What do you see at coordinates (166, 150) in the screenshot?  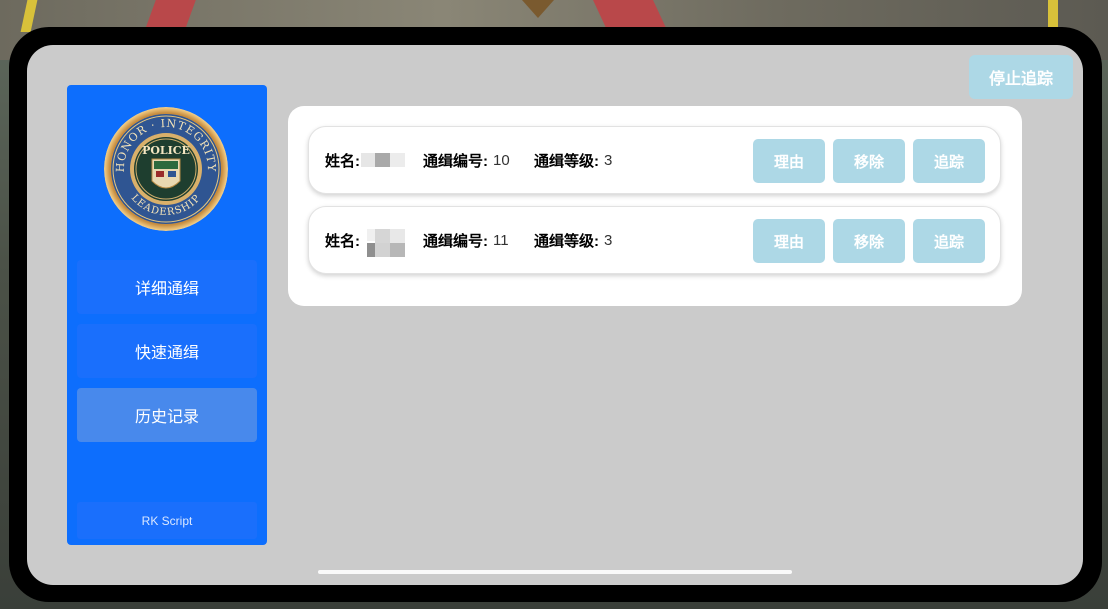 I see `svg-text: POLICE` at bounding box center [166, 150].